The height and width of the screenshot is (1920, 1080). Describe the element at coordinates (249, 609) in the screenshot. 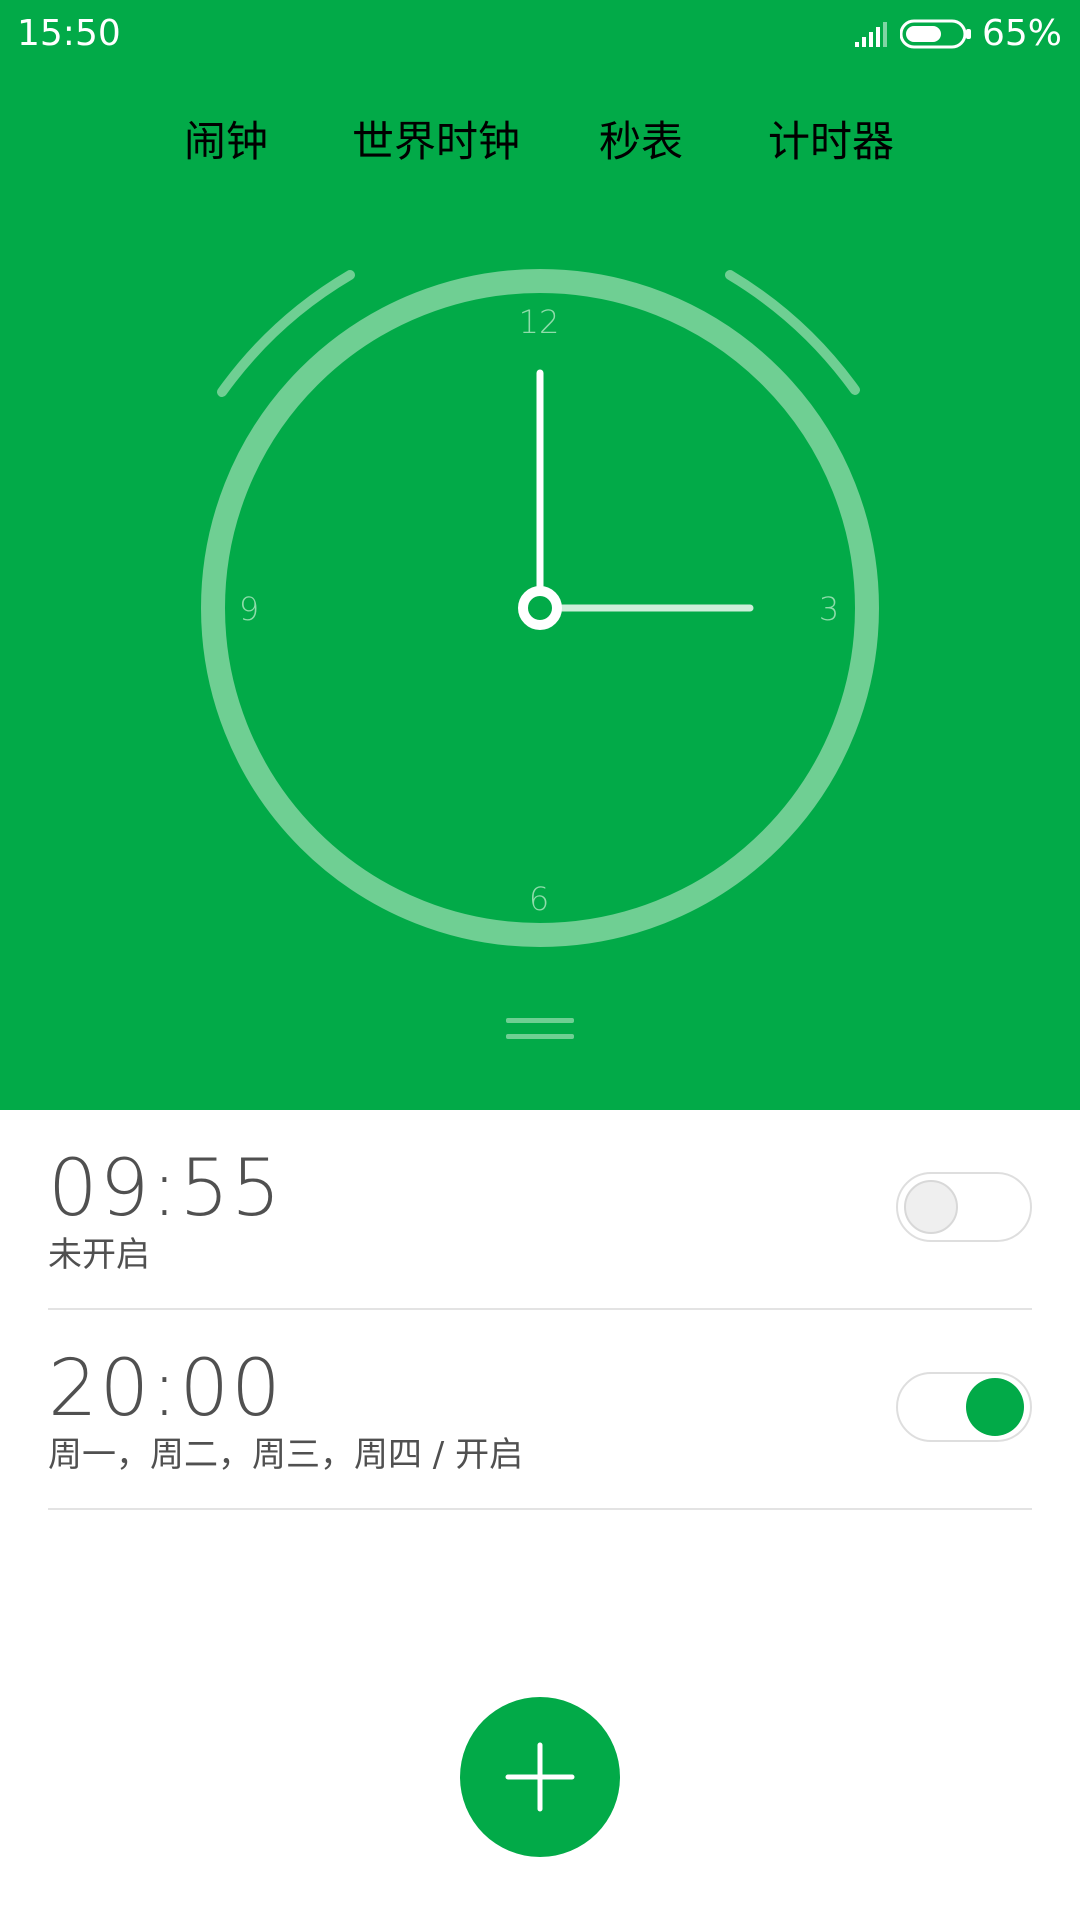

I see `clock-numeral-9: 9` at that location.